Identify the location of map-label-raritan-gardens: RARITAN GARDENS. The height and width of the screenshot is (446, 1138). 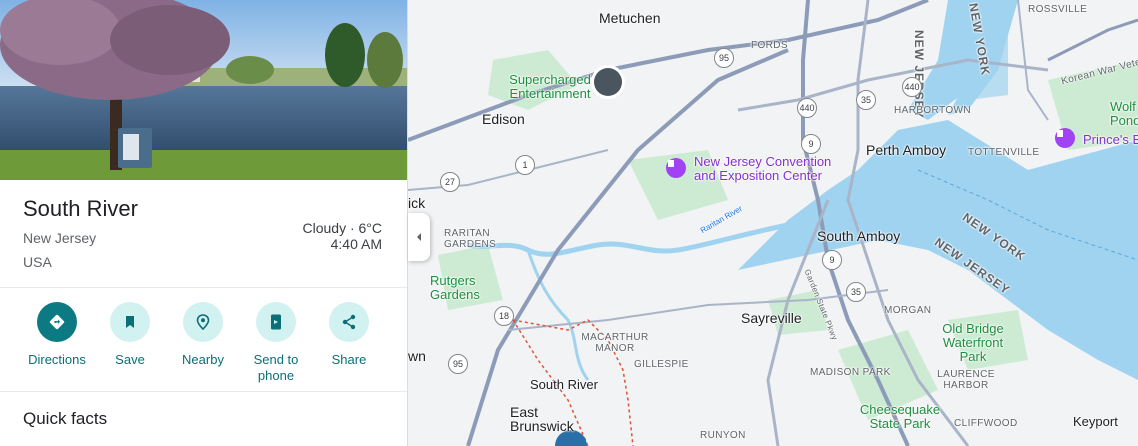
(474, 239).